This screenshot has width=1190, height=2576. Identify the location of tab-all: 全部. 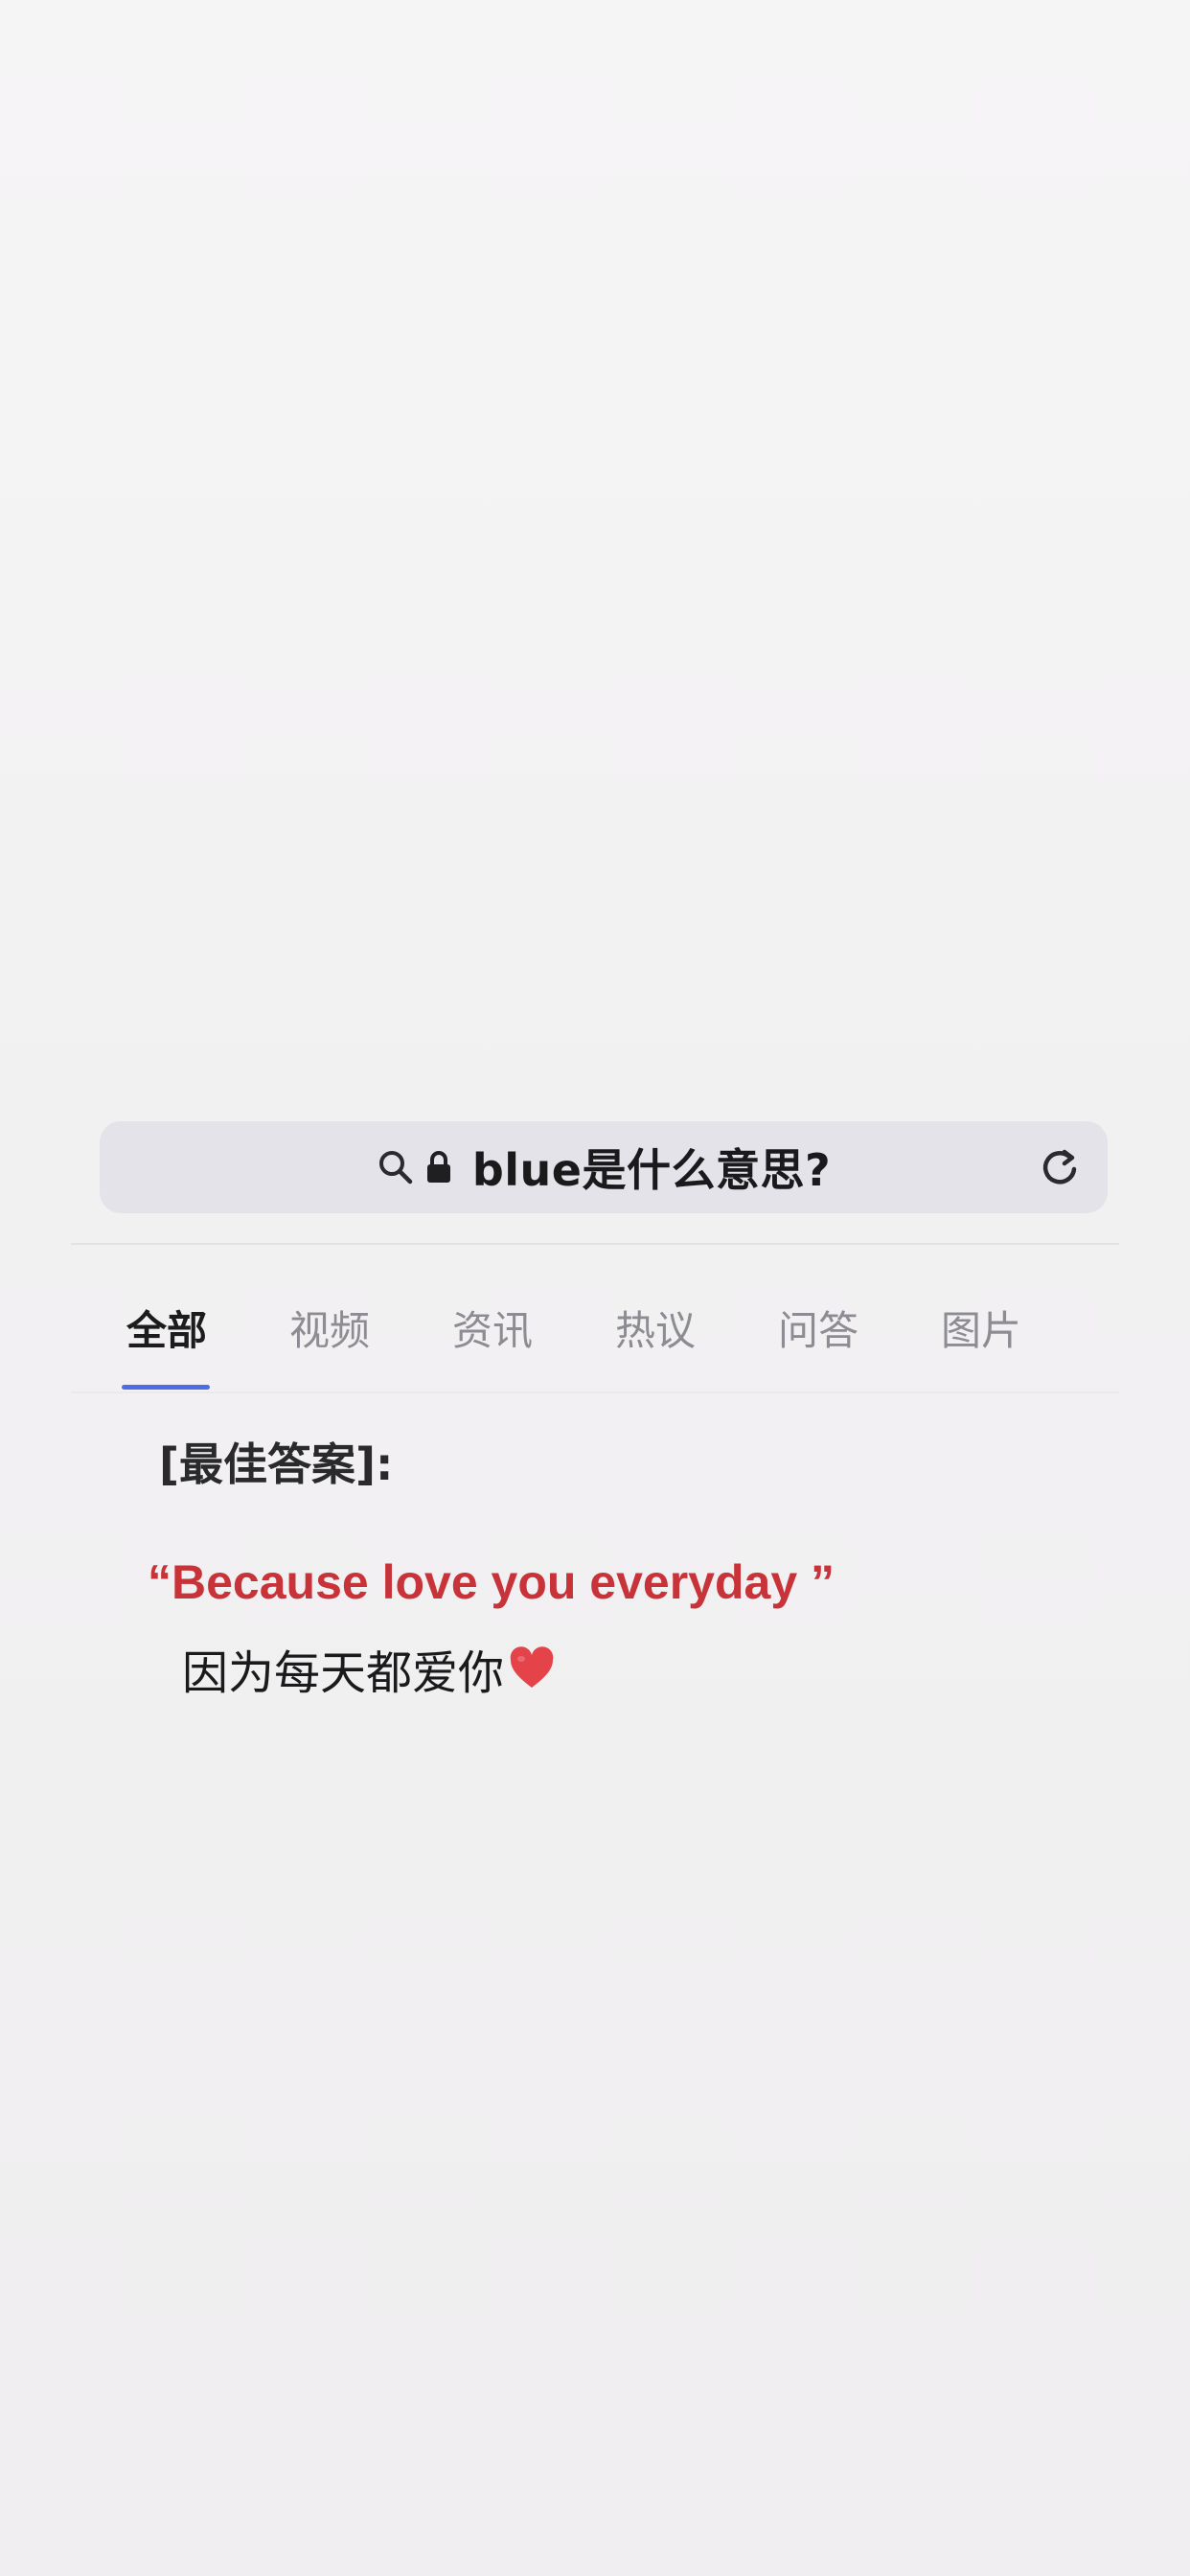
(167, 1328).